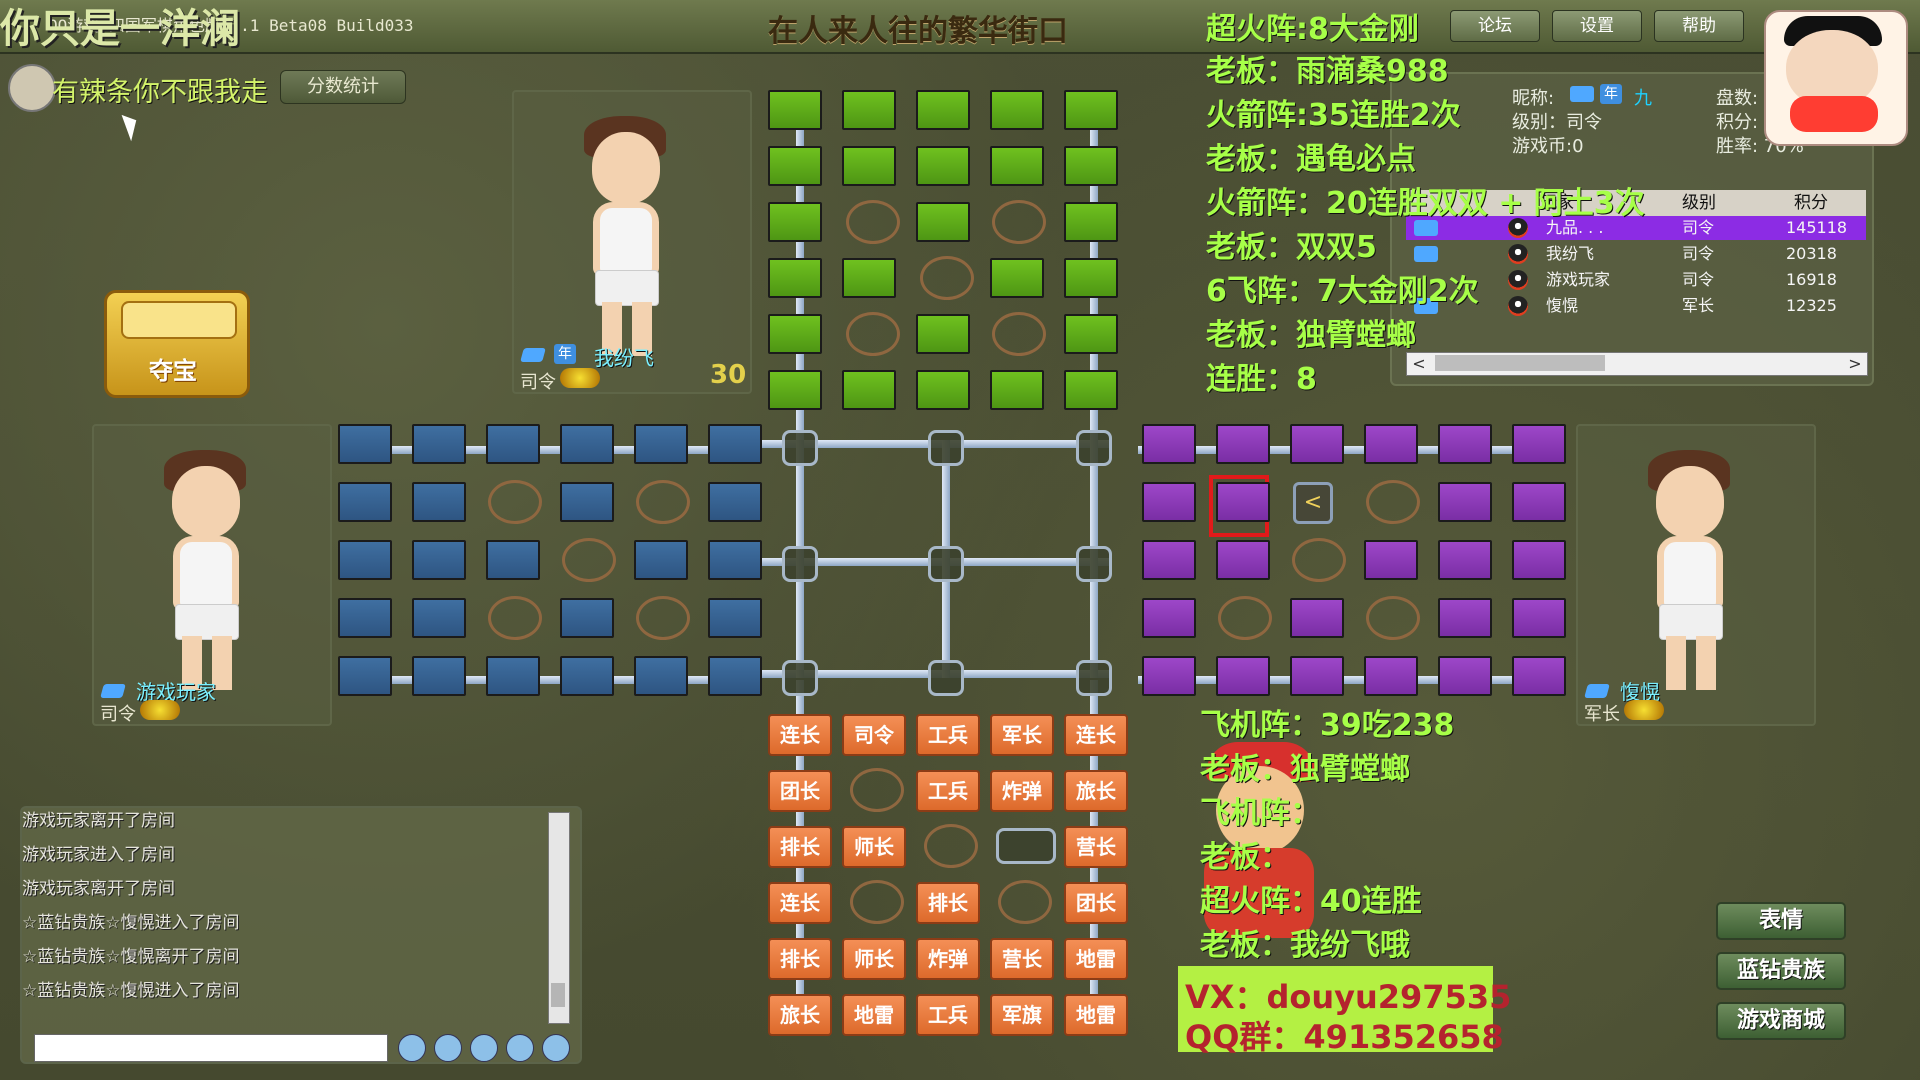  Describe the element at coordinates (1520, 363) in the screenshot. I see `scrollbar-thumb` at that location.